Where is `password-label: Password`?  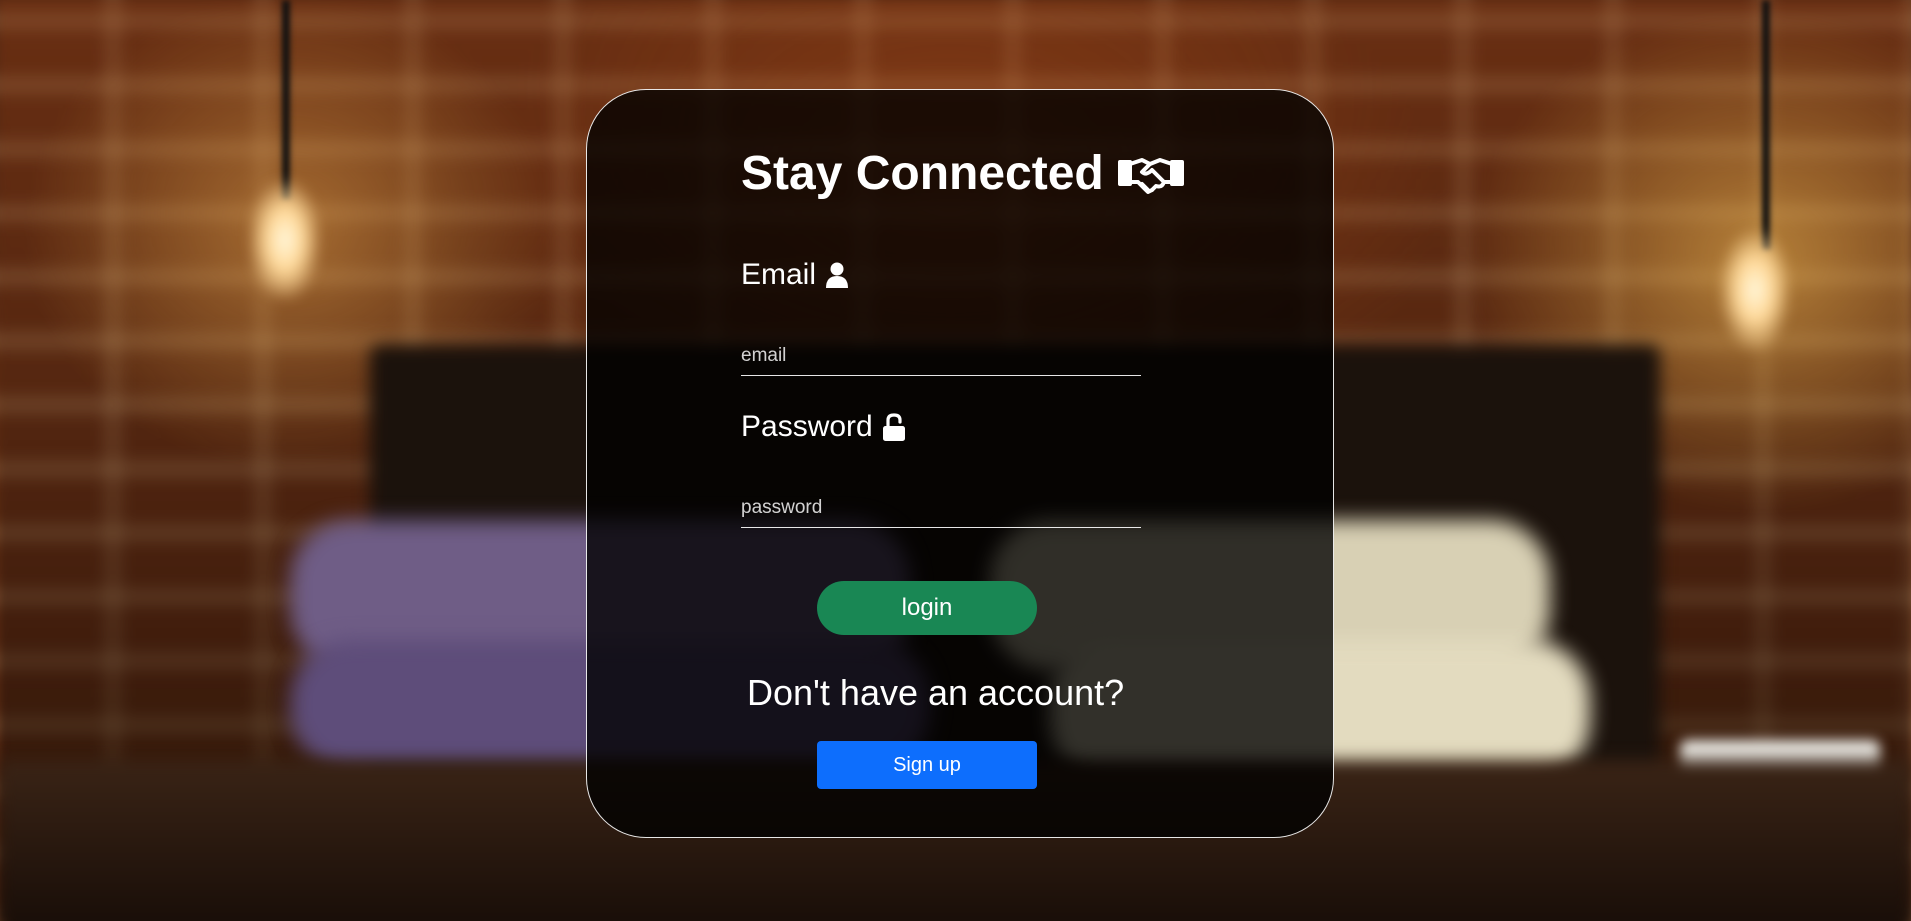 password-label: Password is located at coordinates (823, 427).